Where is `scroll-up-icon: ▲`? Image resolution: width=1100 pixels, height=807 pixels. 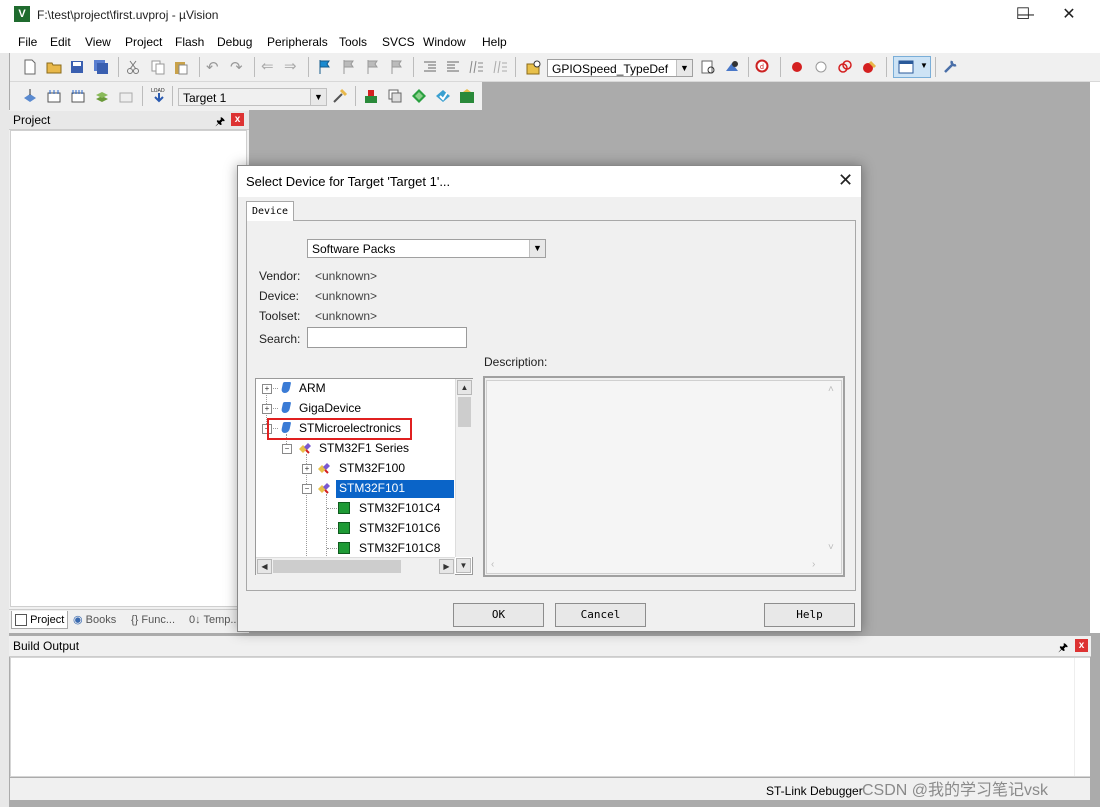
scroll-up-icon: ▲ is located at coordinates (464, 387).